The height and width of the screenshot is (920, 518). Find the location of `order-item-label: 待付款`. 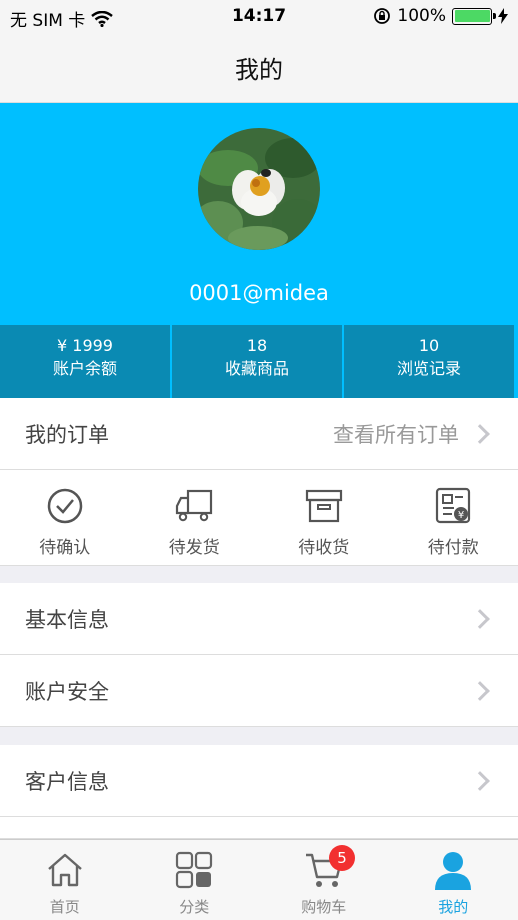

order-item-label: 待付款 is located at coordinates (453, 548).